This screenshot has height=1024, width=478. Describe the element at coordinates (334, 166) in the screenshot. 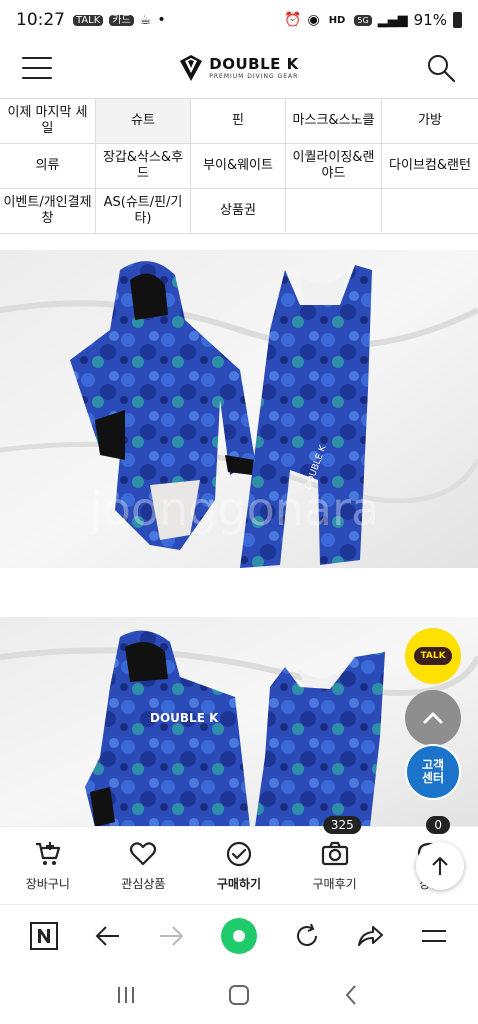

I see `category-item: 이퀄라이징&랜야드` at that location.